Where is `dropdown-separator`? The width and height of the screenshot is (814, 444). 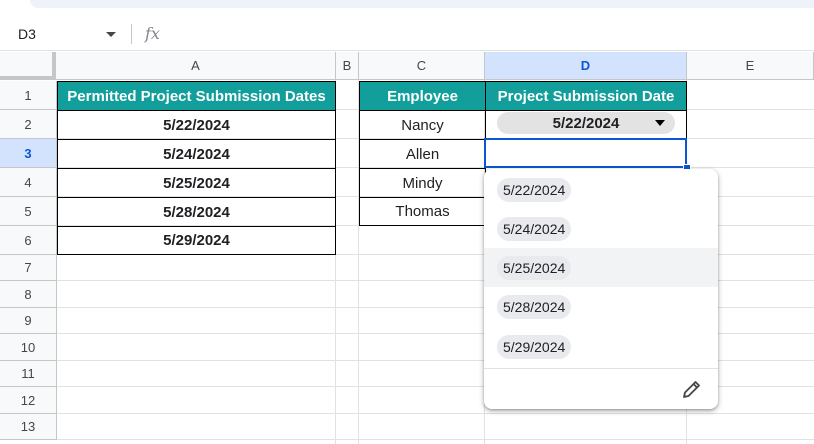 dropdown-separator is located at coordinates (601, 368).